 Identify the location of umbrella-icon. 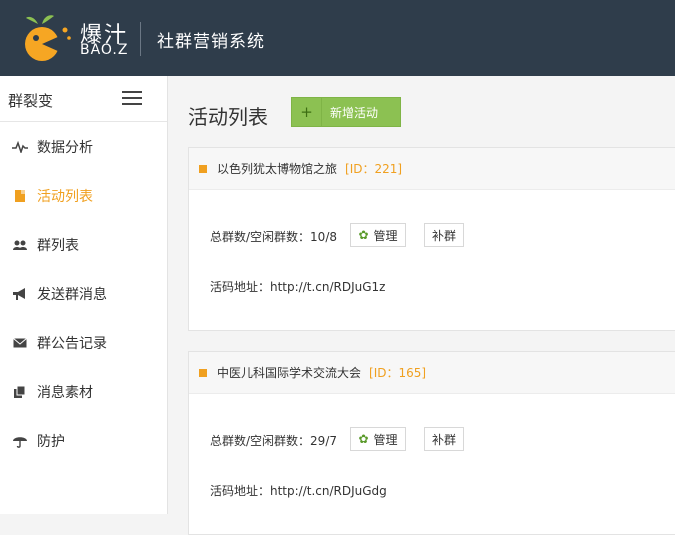
(20, 441).